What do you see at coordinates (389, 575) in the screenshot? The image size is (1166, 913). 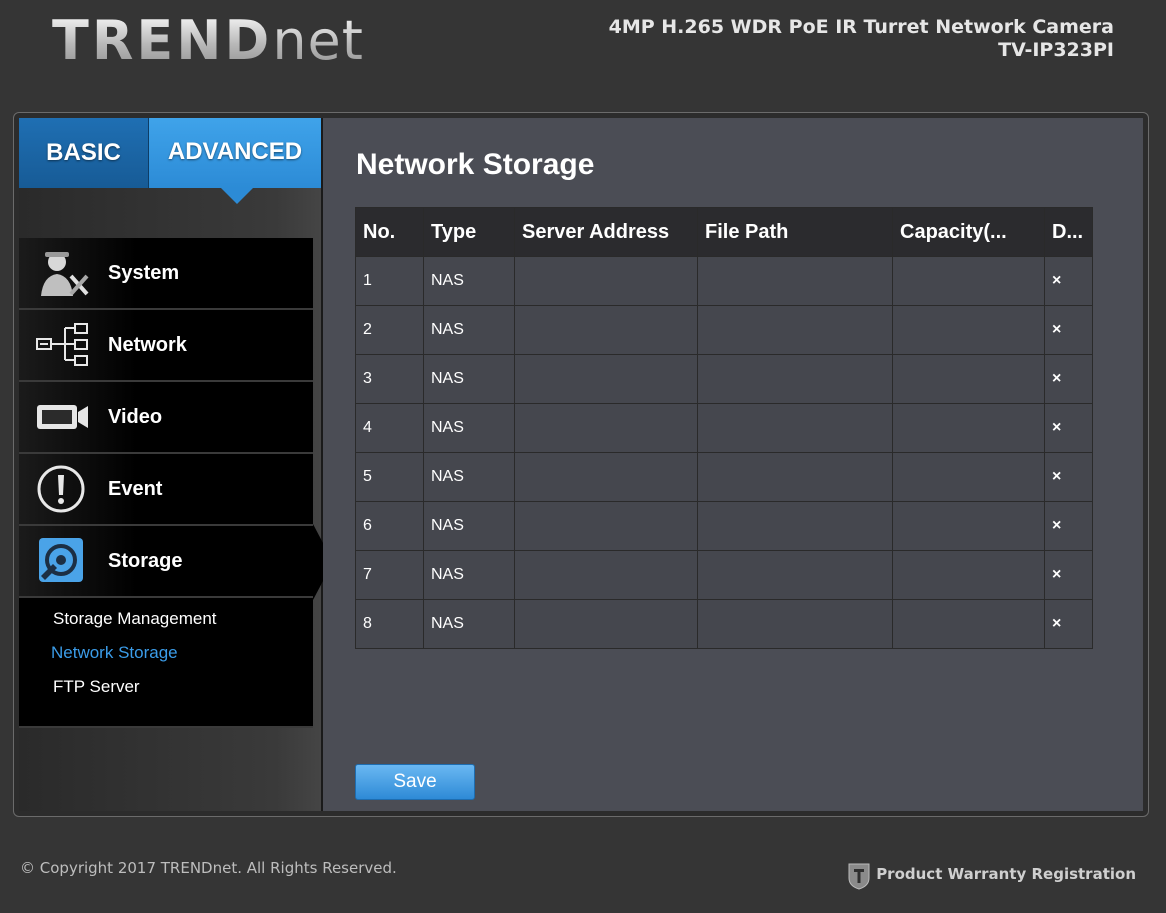 I see `cell-no: 7` at bounding box center [389, 575].